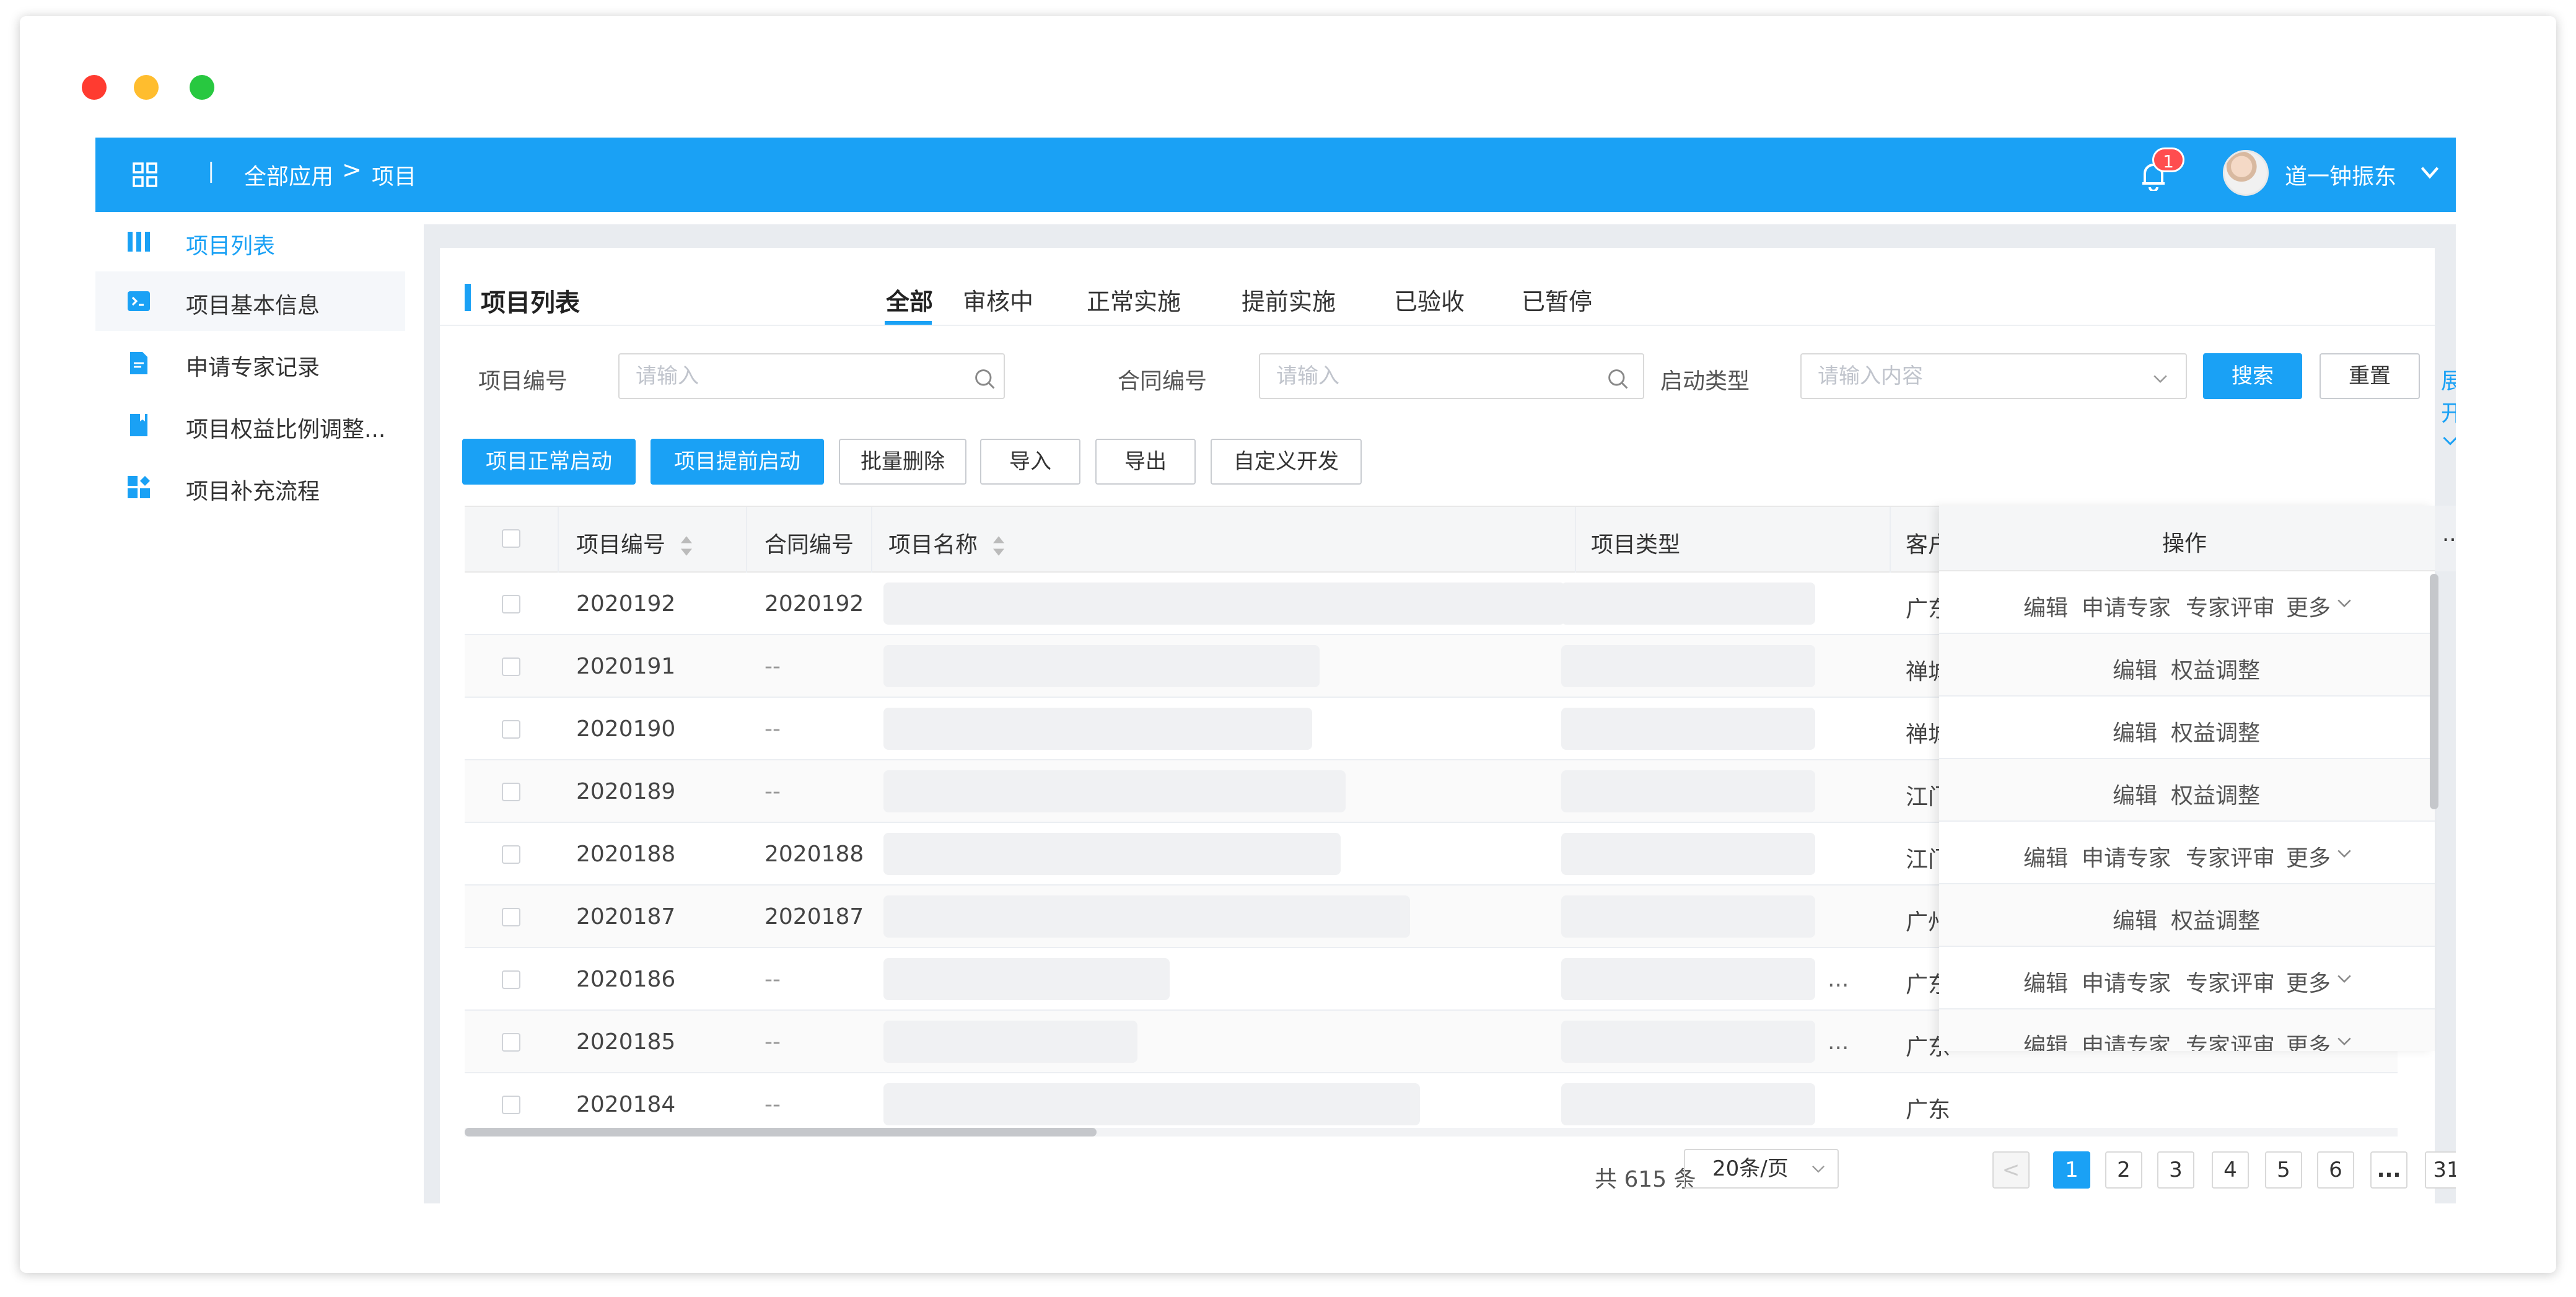 The height and width of the screenshot is (1297, 2576). What do you see at coordinates (250, 707) in the screenshot?
I see `sidebar: 项目列表 项目基本信息 申请专家记录 项目权益比例调整... 项目补充流程` at bounding box center [250, 707].